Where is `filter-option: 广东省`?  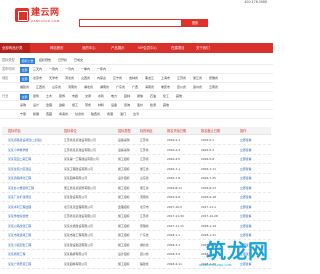 filter-option: 广东省 is located at coordinates (120, 87).